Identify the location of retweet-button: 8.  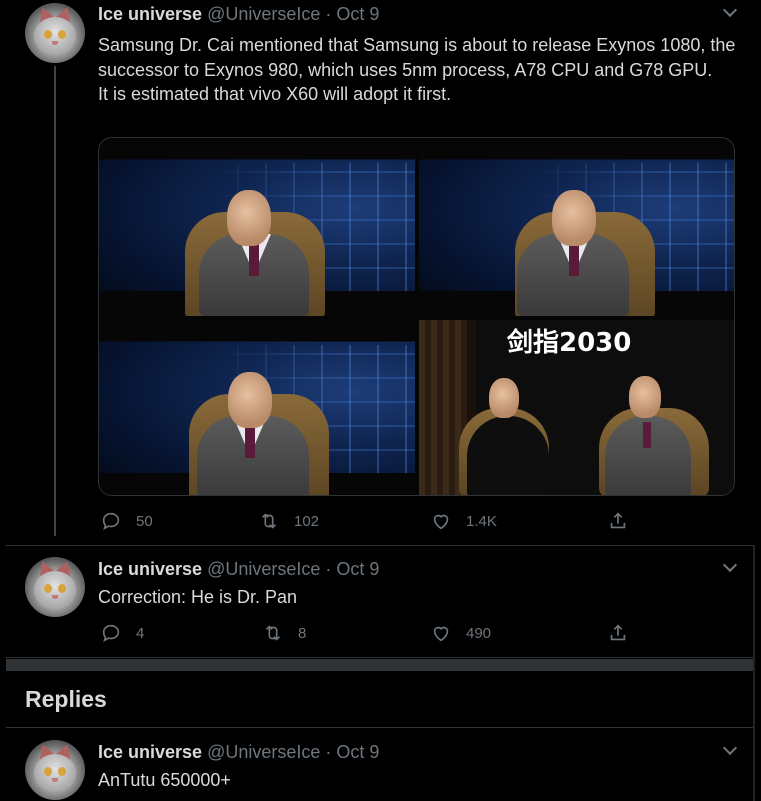
(284, 633).